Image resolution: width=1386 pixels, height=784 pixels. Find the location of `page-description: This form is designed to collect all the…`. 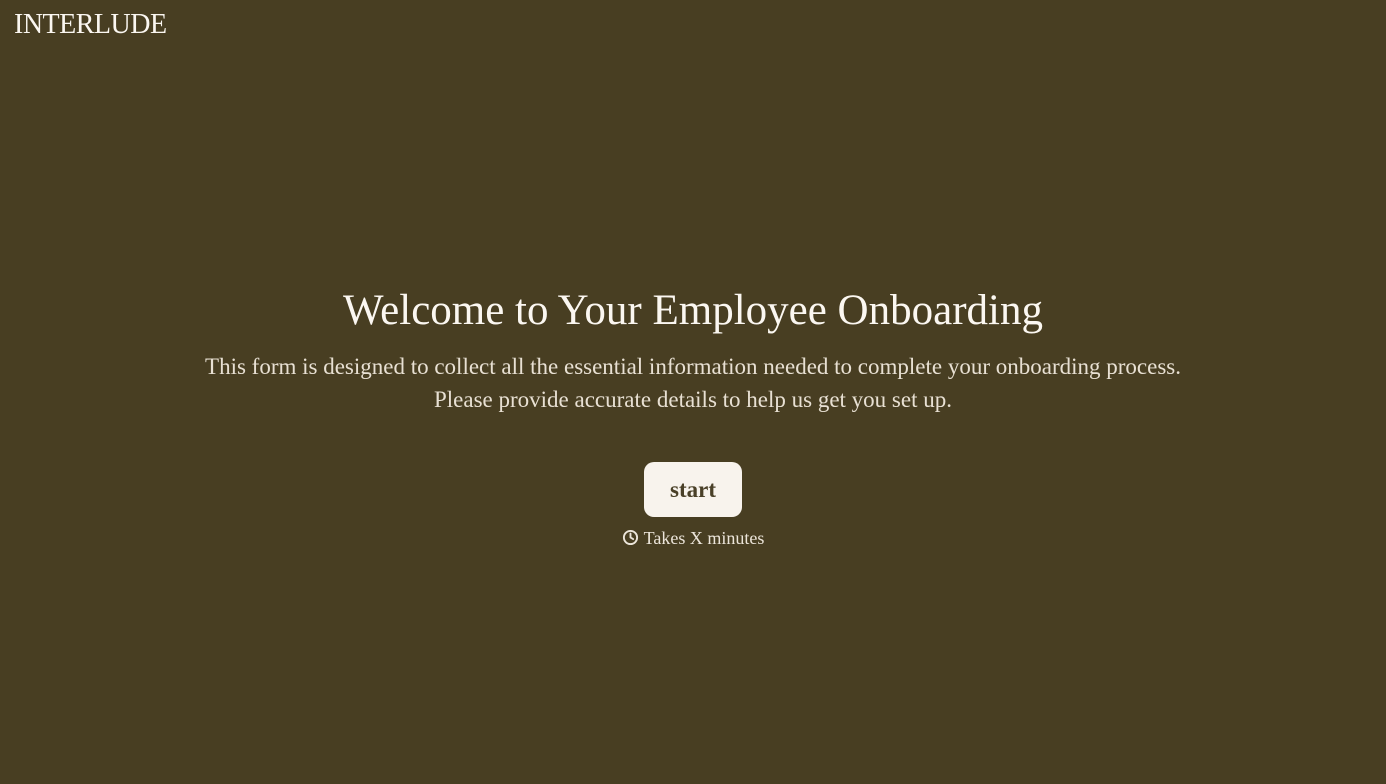

page-description: This form is designed to collect all the… is located at coordinates (693, 383).